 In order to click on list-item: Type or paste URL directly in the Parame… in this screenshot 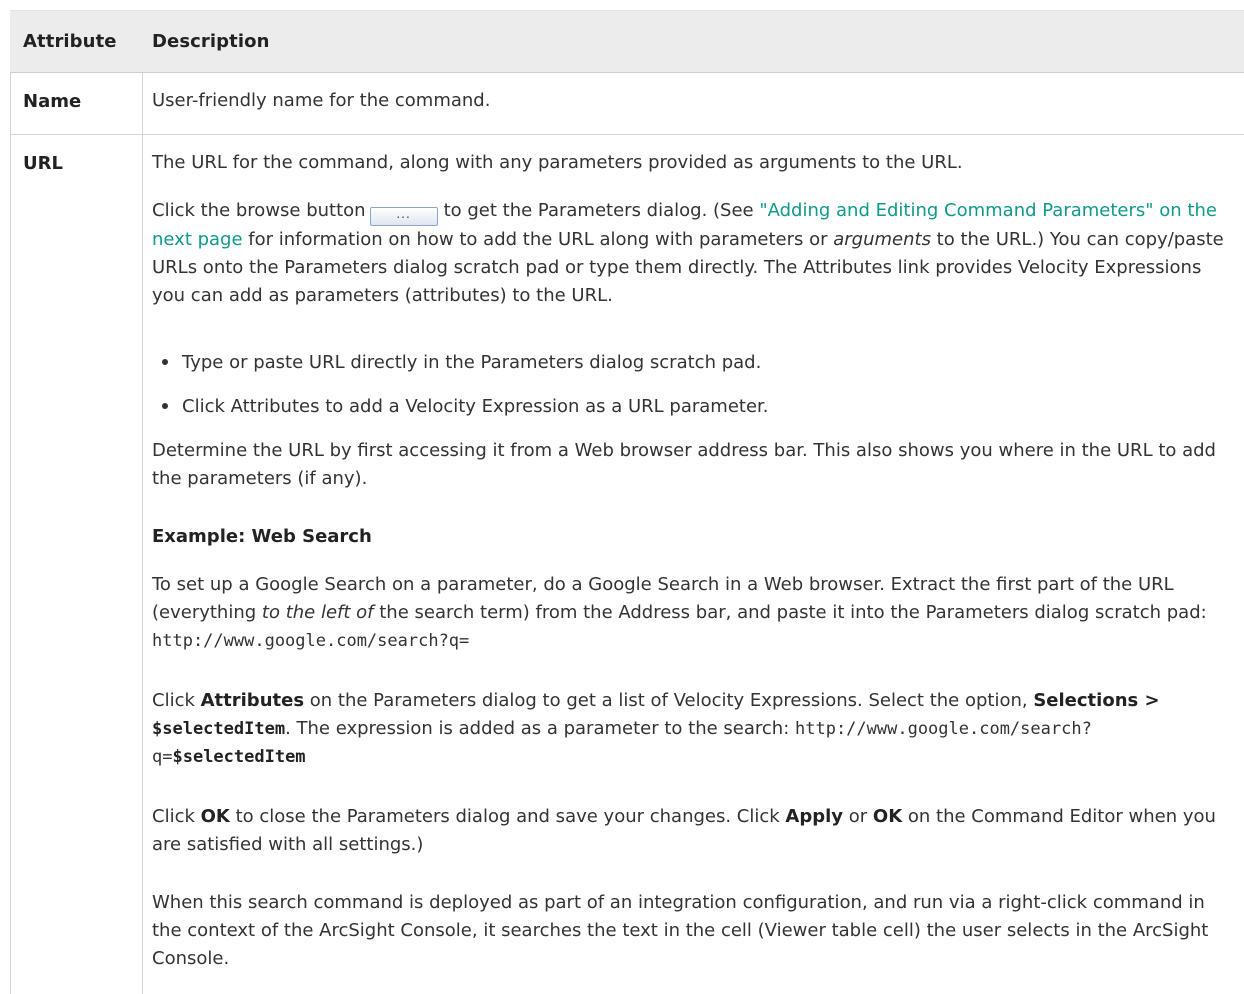, I will do `click(697, 363)`.